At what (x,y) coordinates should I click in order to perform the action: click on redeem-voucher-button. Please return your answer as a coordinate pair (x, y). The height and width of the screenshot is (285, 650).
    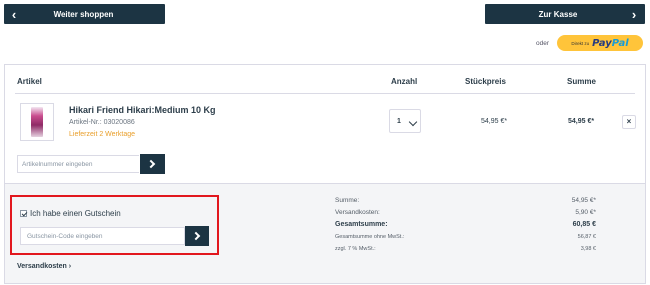
    Looking at the image, I should click on (197, 236).